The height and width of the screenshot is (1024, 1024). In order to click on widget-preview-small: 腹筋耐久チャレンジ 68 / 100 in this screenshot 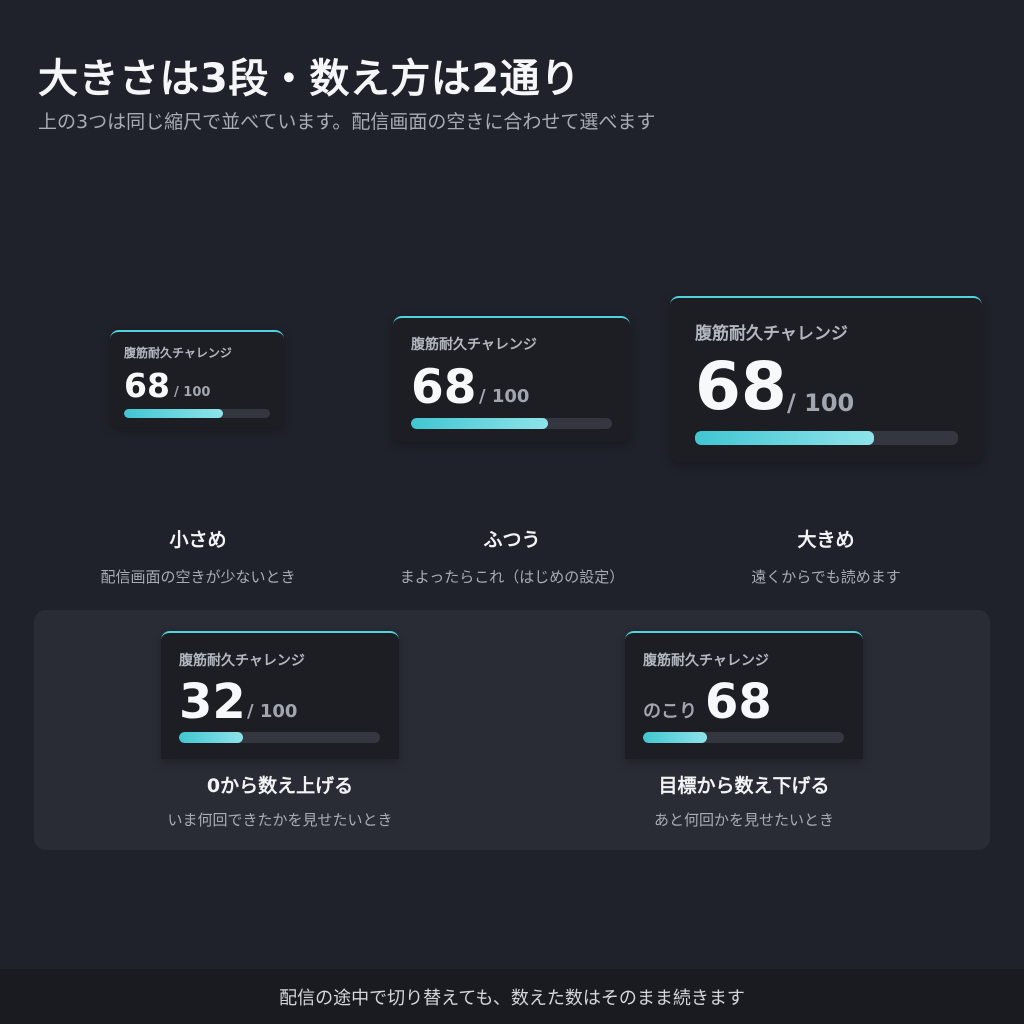, I will do `click(197, 378)`.